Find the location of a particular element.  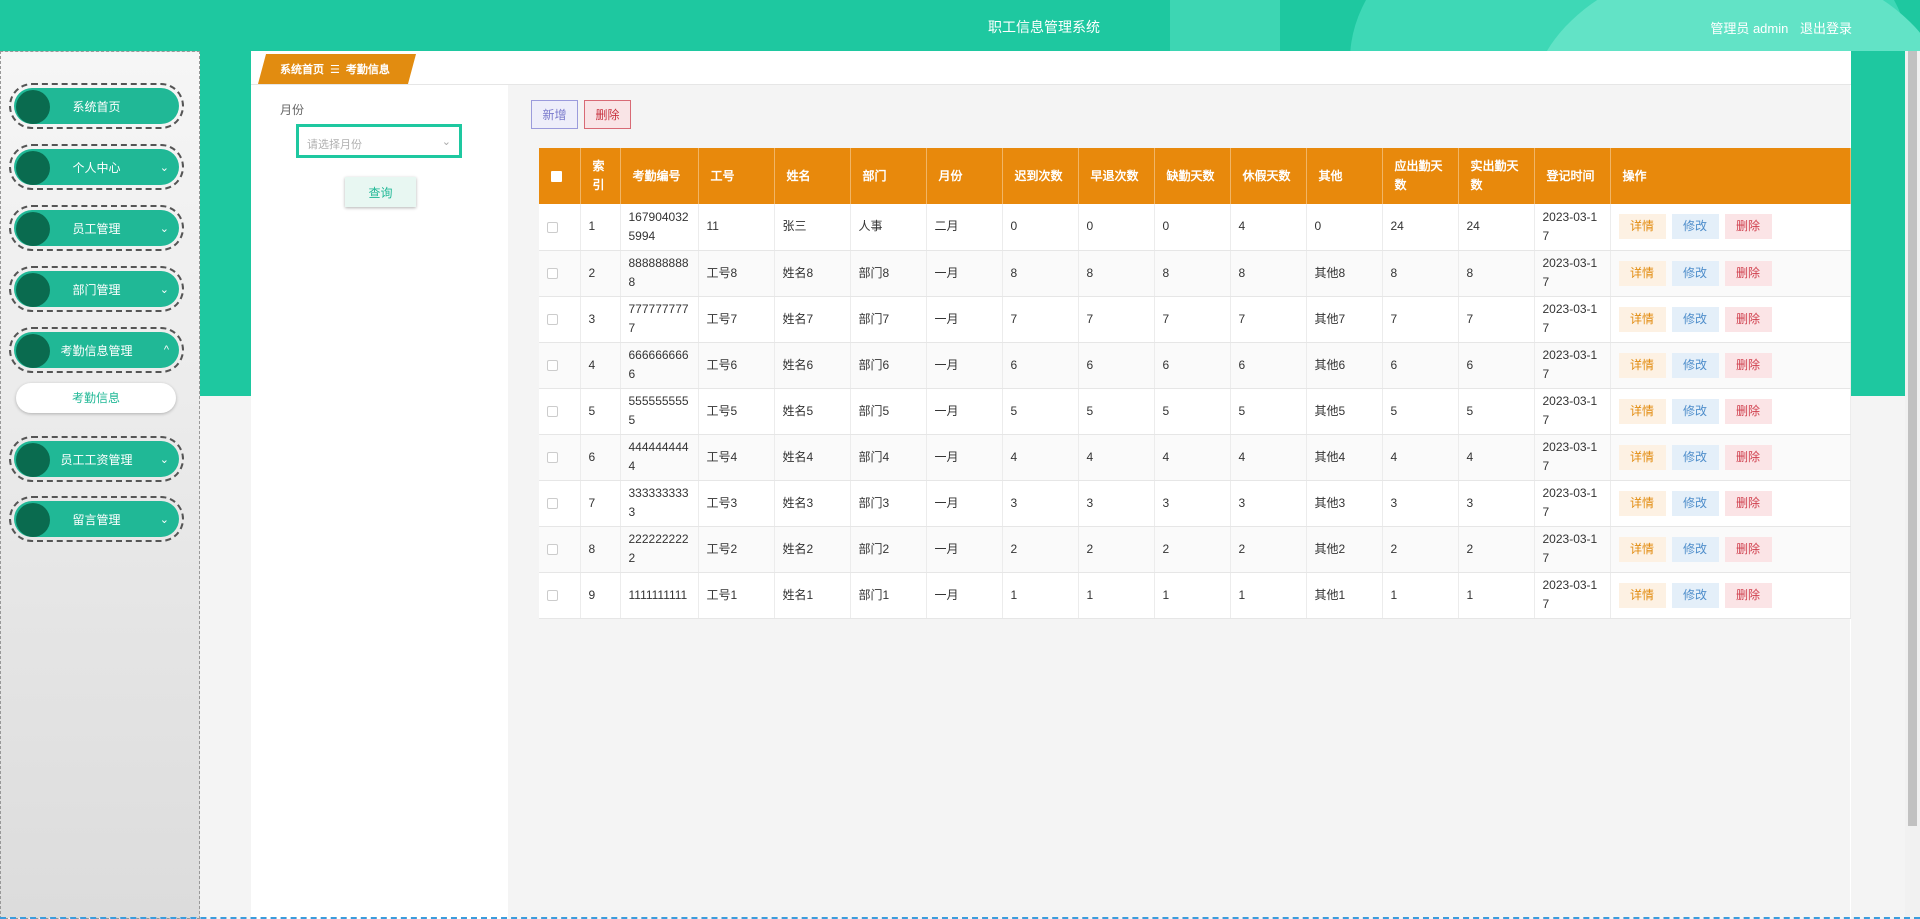

menu-attendance: 考勤信息管理 ^ is located at coordinates (96, 350).